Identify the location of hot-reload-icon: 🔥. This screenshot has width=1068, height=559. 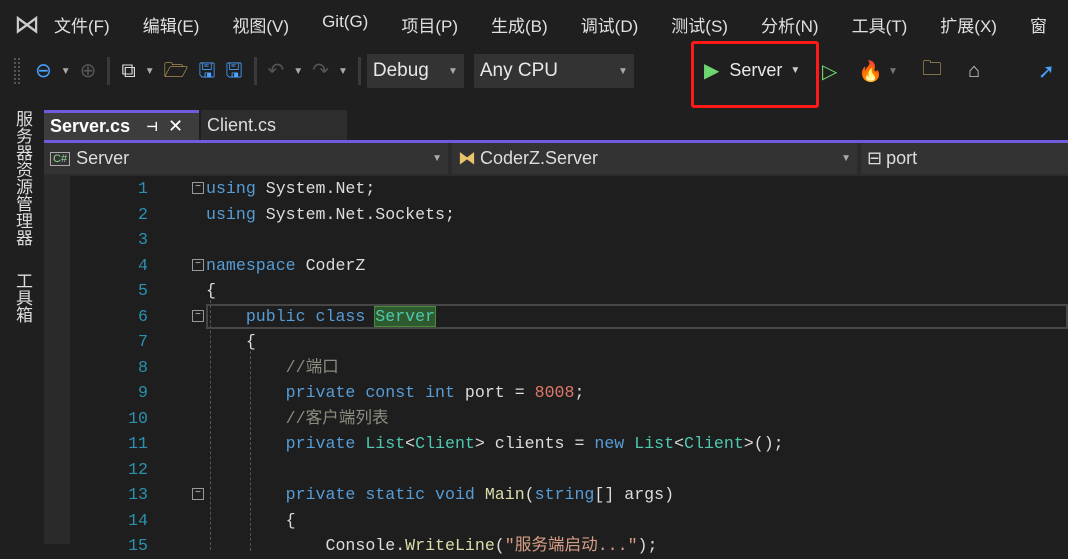
(870, 71).